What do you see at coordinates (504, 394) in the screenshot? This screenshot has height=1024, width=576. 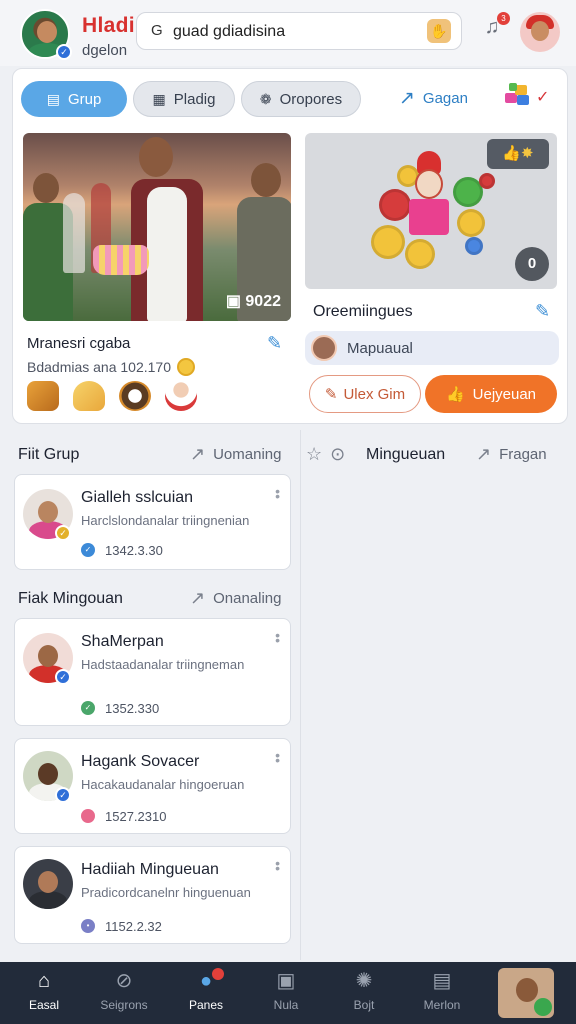 I see `primary-action-label: Uejyeuan` at bounding box center [504, 394].